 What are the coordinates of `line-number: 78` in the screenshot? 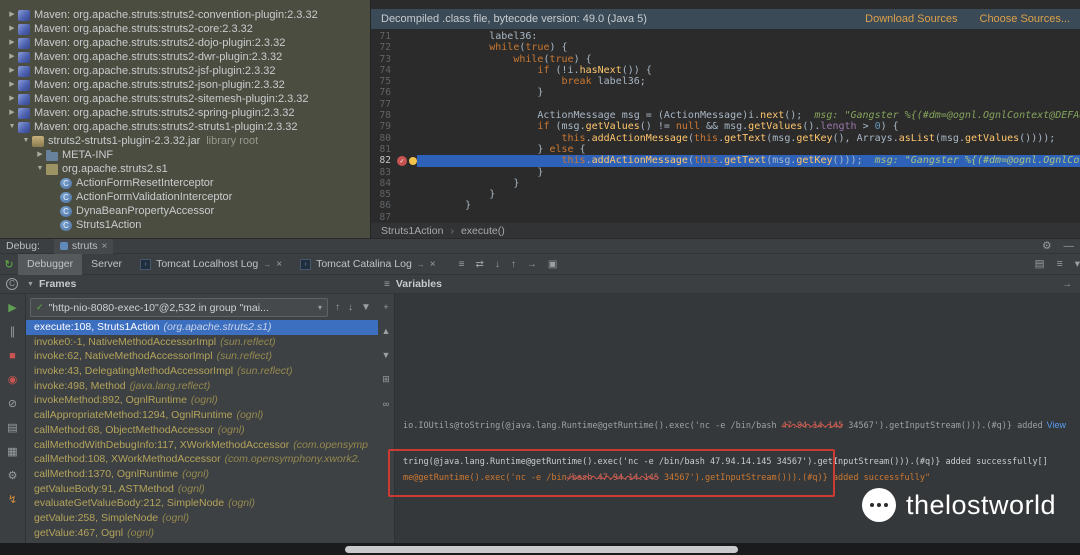 It's located at (384, 115).